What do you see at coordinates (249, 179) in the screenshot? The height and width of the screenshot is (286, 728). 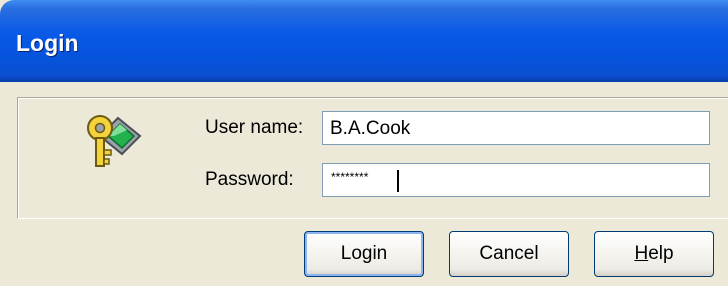 I see `password-label: Password:` at bounding box center [249, 179].